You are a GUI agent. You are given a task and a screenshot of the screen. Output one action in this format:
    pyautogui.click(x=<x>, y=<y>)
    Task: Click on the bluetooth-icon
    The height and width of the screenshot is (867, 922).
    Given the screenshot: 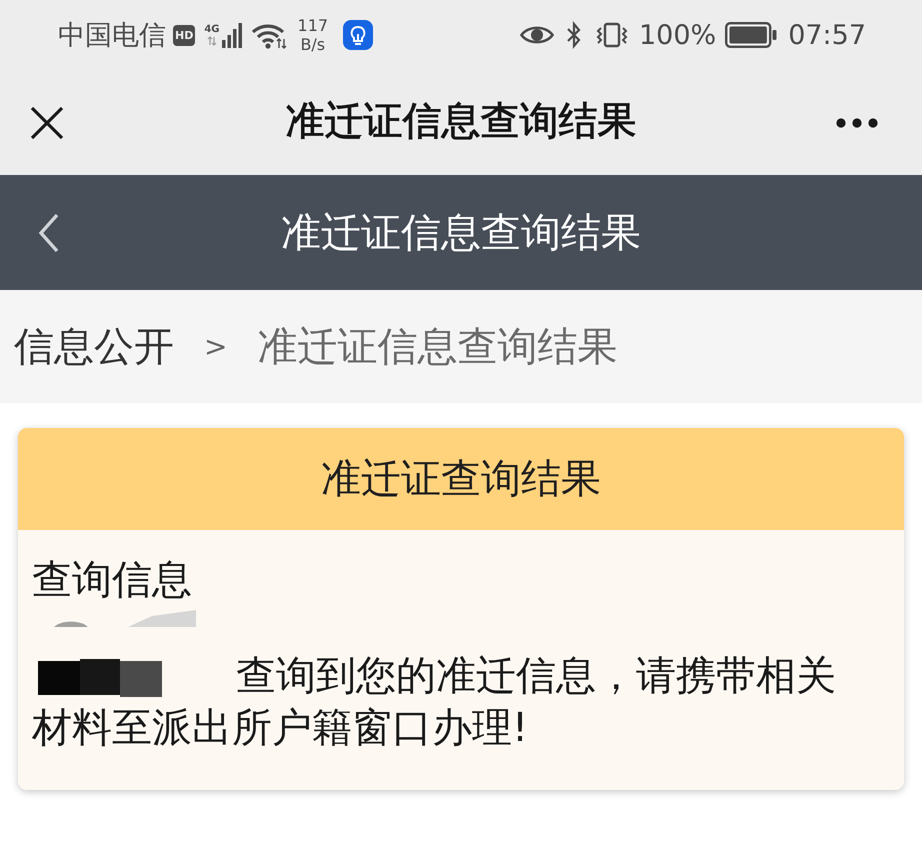 What is the action you would take?
    pyautogui.click(x=574, y=35)
    